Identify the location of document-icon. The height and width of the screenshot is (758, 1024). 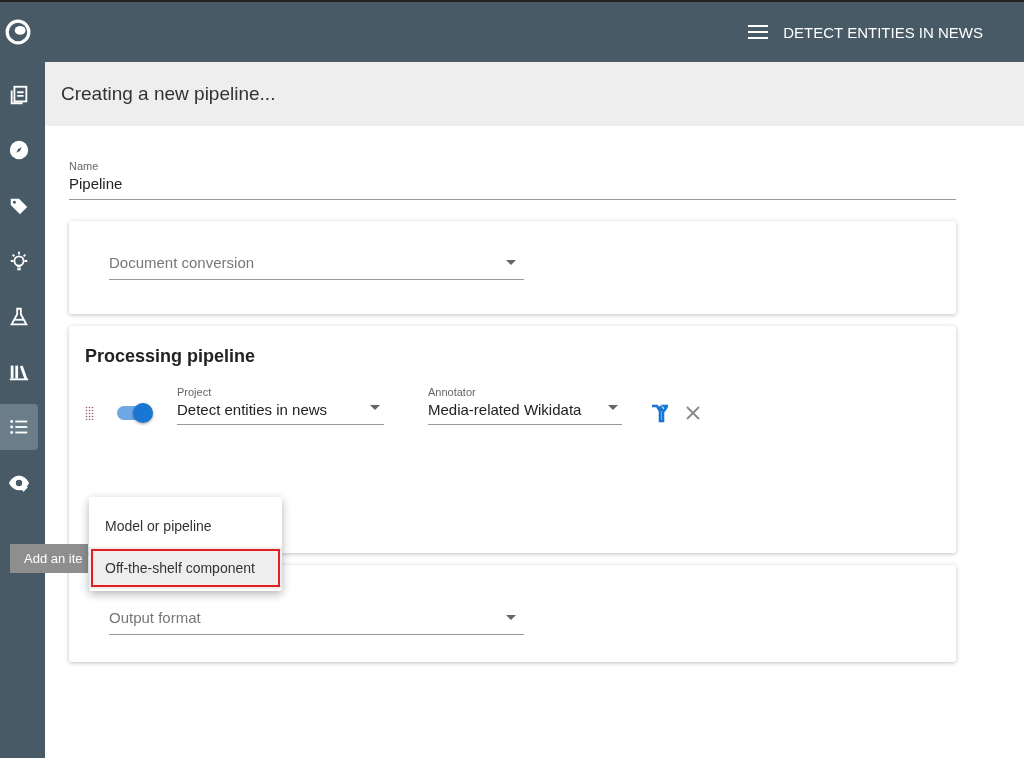
(19, 95).